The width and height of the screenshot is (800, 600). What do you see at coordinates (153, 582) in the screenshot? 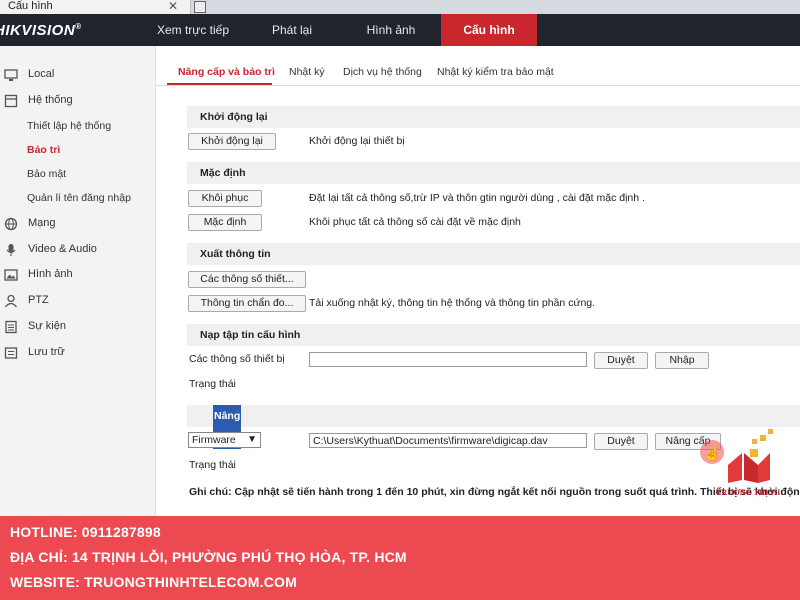
I see `banner-website: WEBSITE: TRUONGTHINHTELECOM.COM` at bounding box center [153, 582].